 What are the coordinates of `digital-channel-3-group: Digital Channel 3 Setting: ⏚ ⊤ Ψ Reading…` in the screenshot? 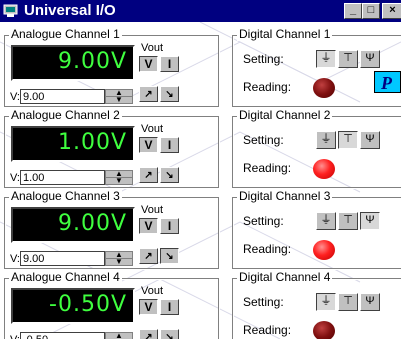 It's located at (316, 229).